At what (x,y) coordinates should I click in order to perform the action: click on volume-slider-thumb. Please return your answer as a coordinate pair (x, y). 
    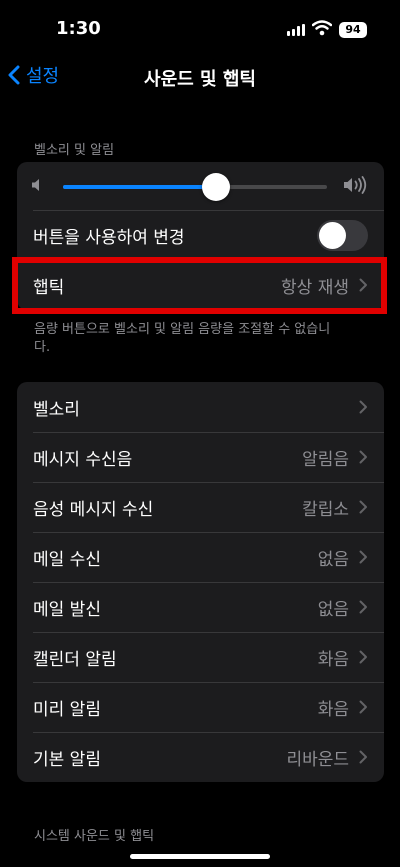
    Looking at the image, I should click on (216, 187).